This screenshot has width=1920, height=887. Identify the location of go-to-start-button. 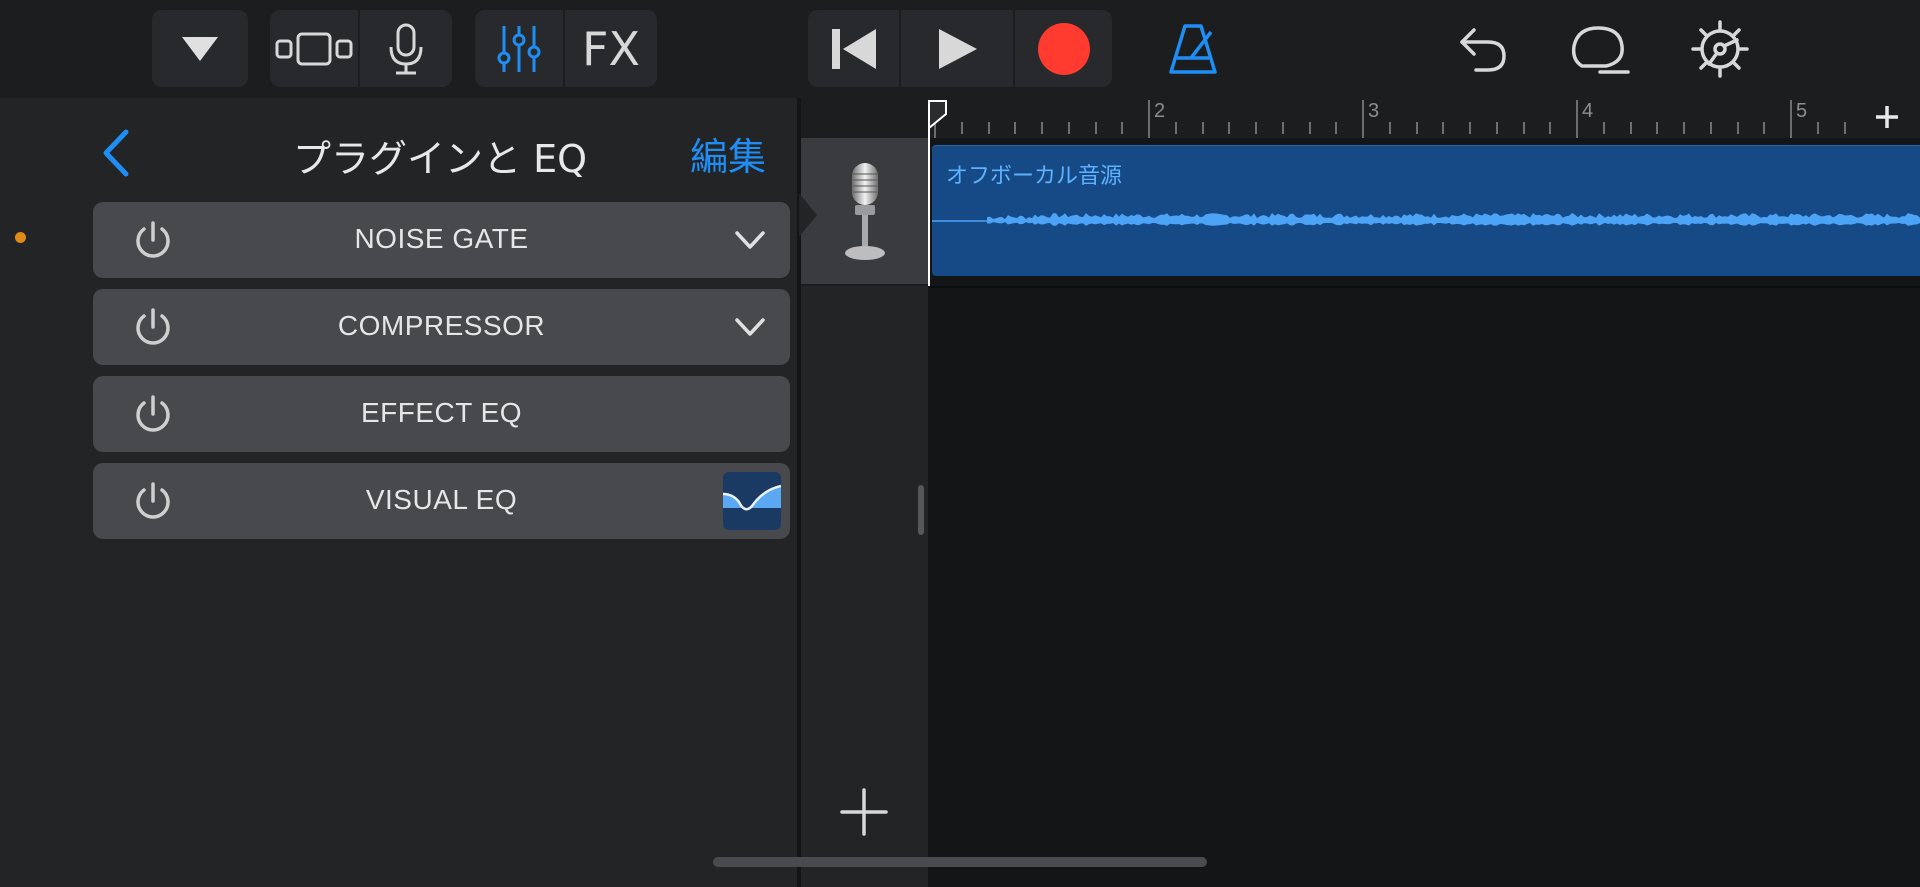
(854, 48).